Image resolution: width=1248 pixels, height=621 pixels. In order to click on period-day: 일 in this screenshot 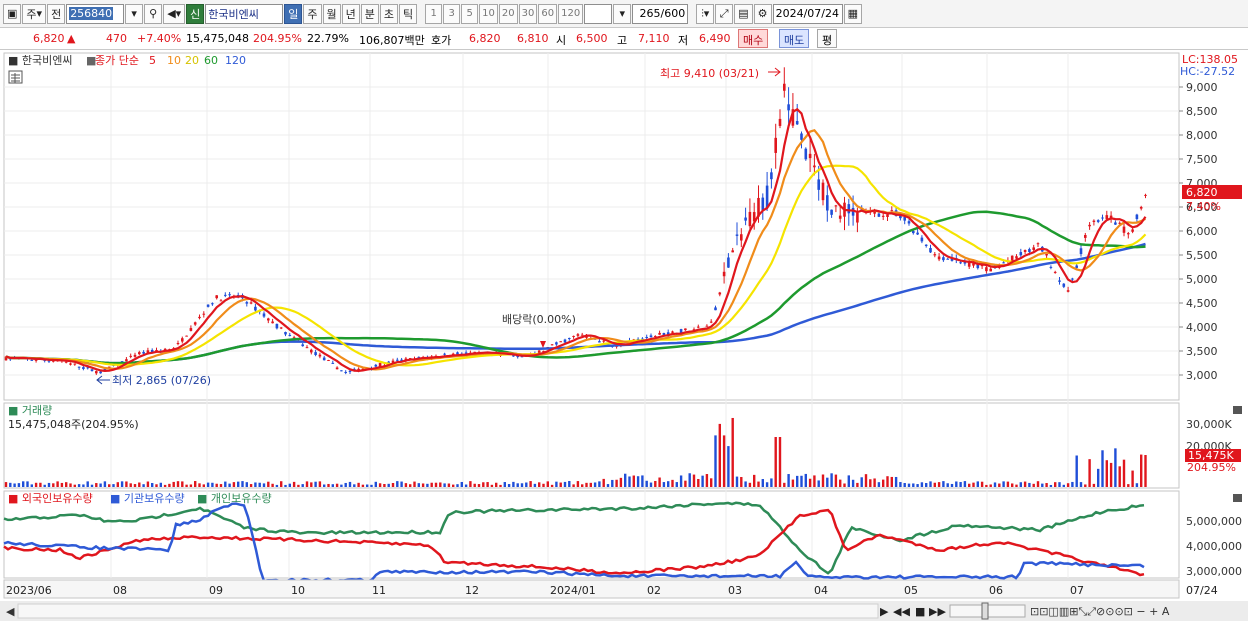, I will do `click(293, 13)`.